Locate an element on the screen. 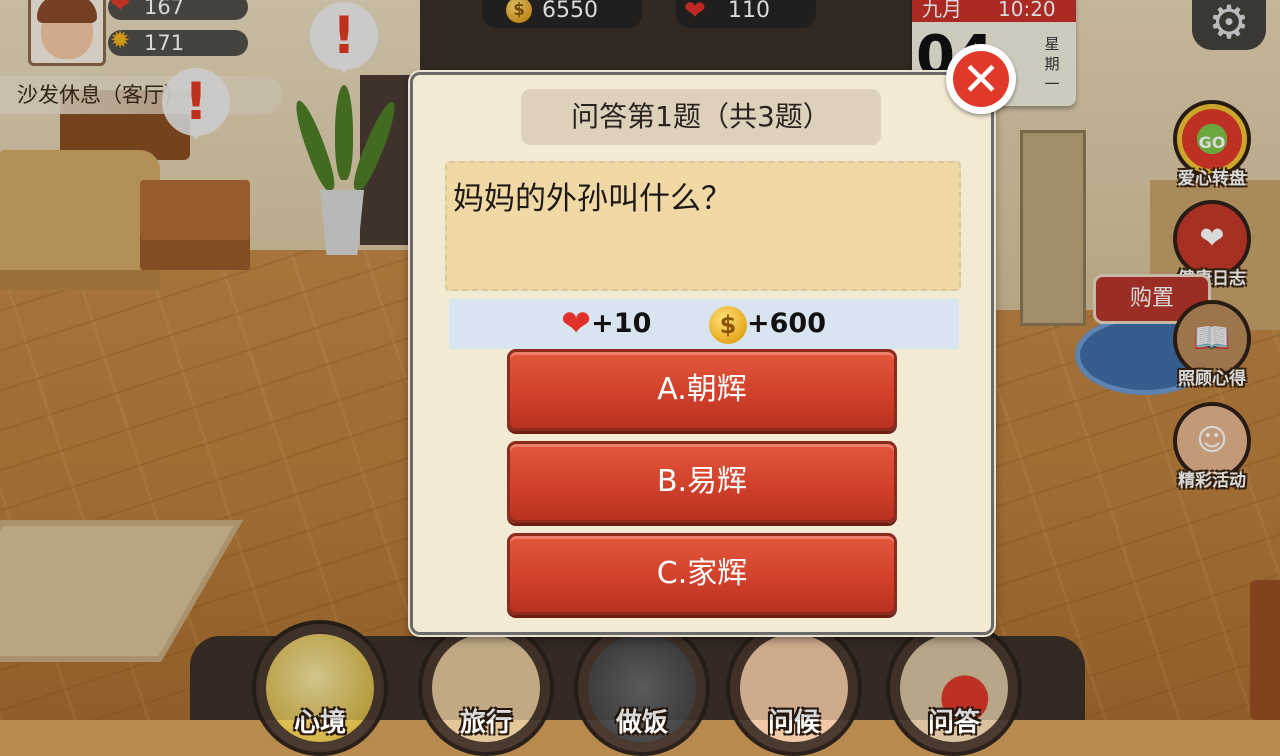  reward-coins-value: +600 is located at coordinates (786, 323).